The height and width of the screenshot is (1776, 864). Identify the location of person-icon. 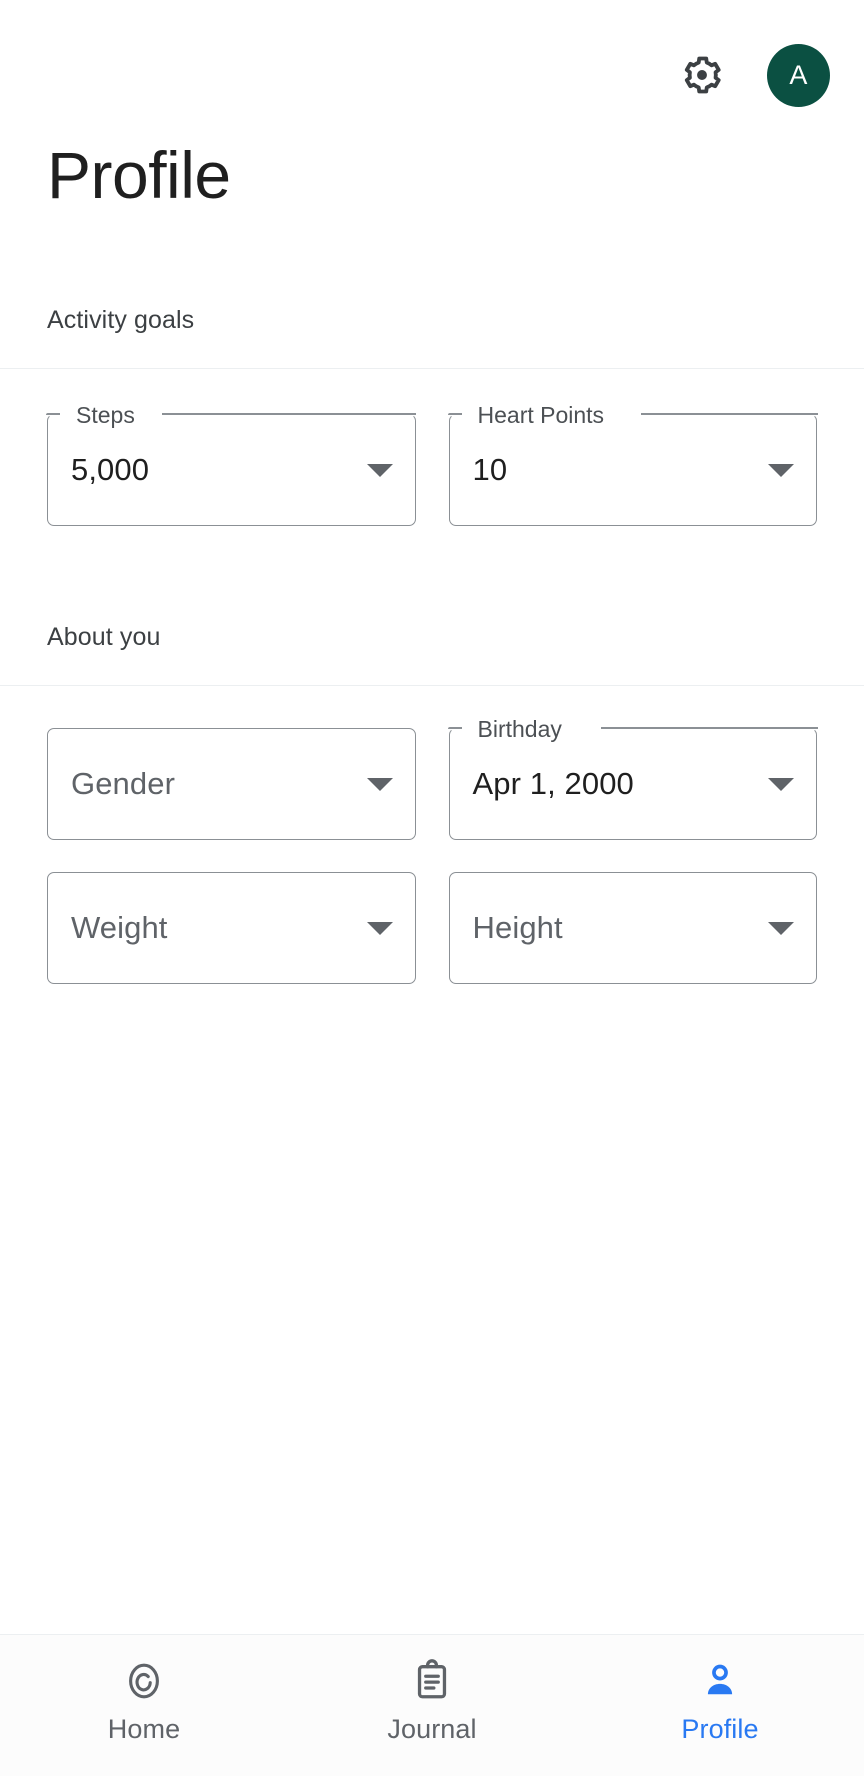
(720, 1681).